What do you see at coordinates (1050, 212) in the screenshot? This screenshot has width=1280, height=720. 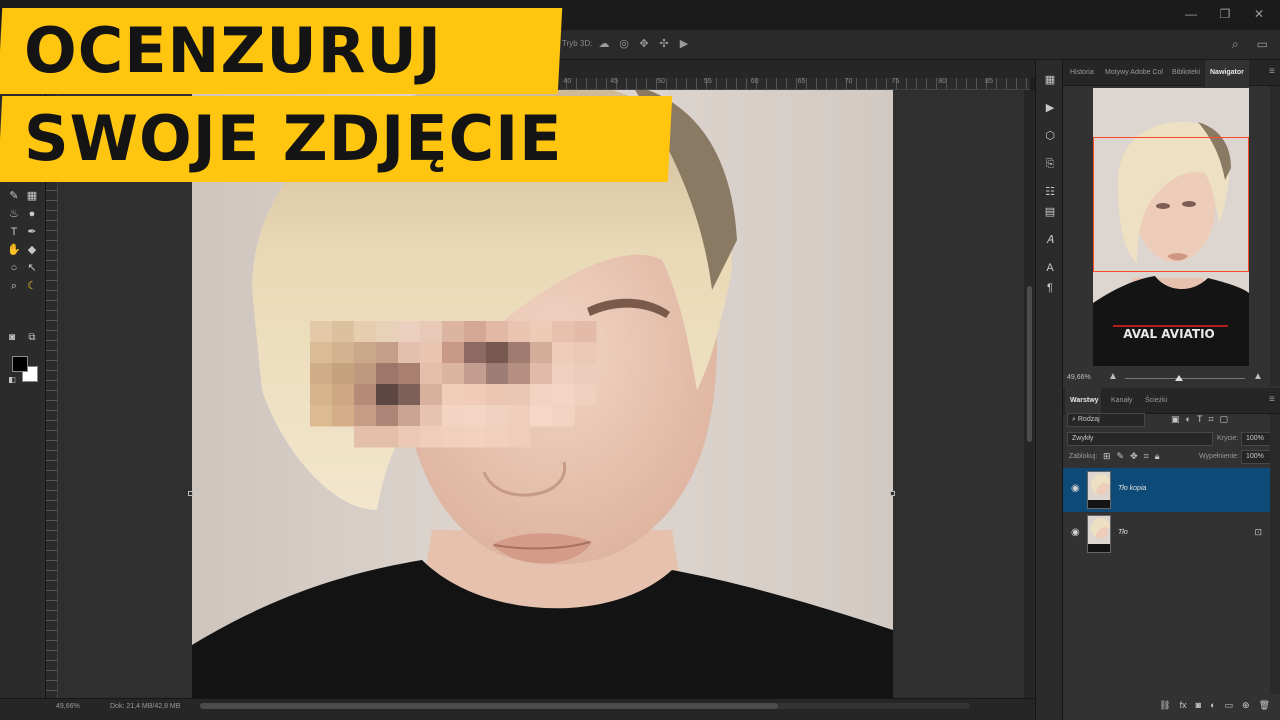 I see `adjustments-icon: ▤` at bounding box center [1050, 212].